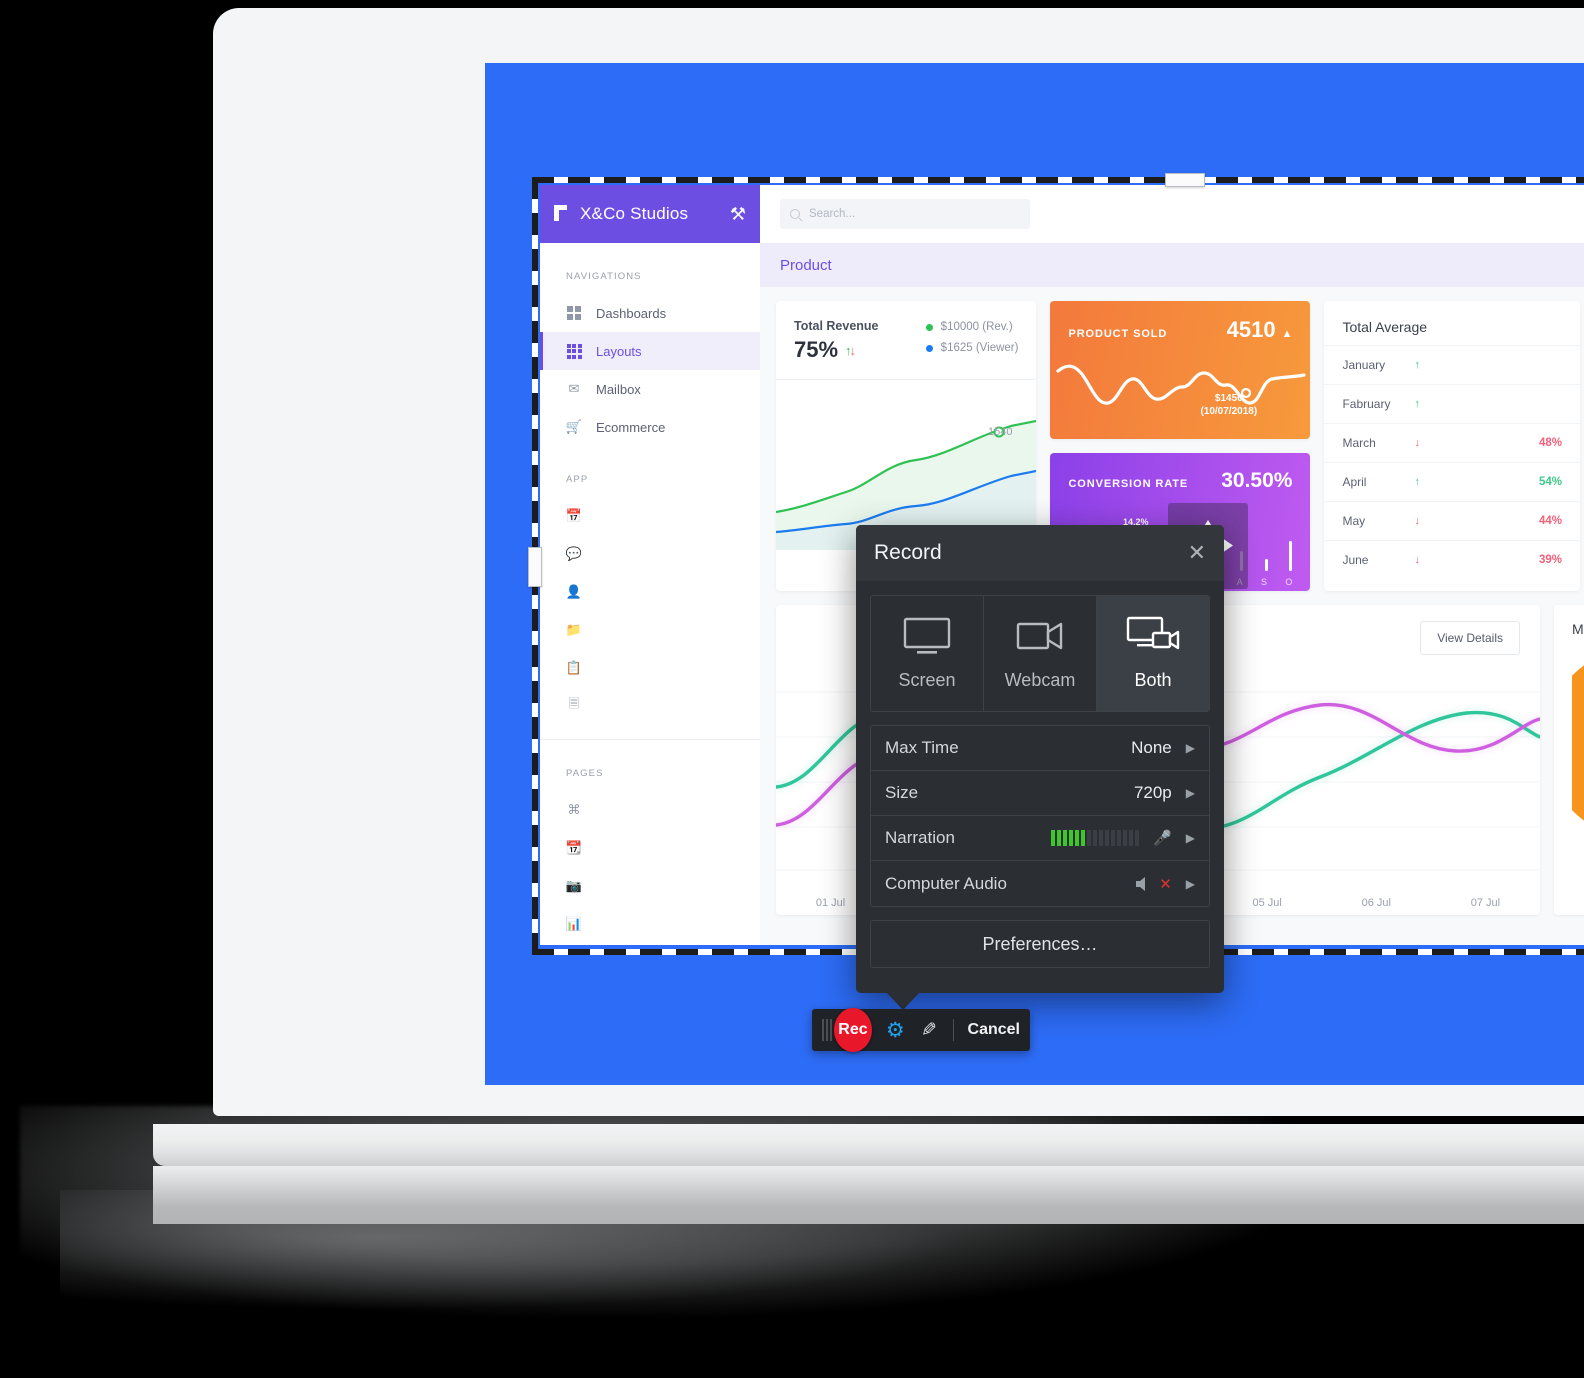 This screenshot has height=1378, width=1584. Describe the element at coordinates (1355, 560) in the screenshot. I see `month-label: June` at that location.